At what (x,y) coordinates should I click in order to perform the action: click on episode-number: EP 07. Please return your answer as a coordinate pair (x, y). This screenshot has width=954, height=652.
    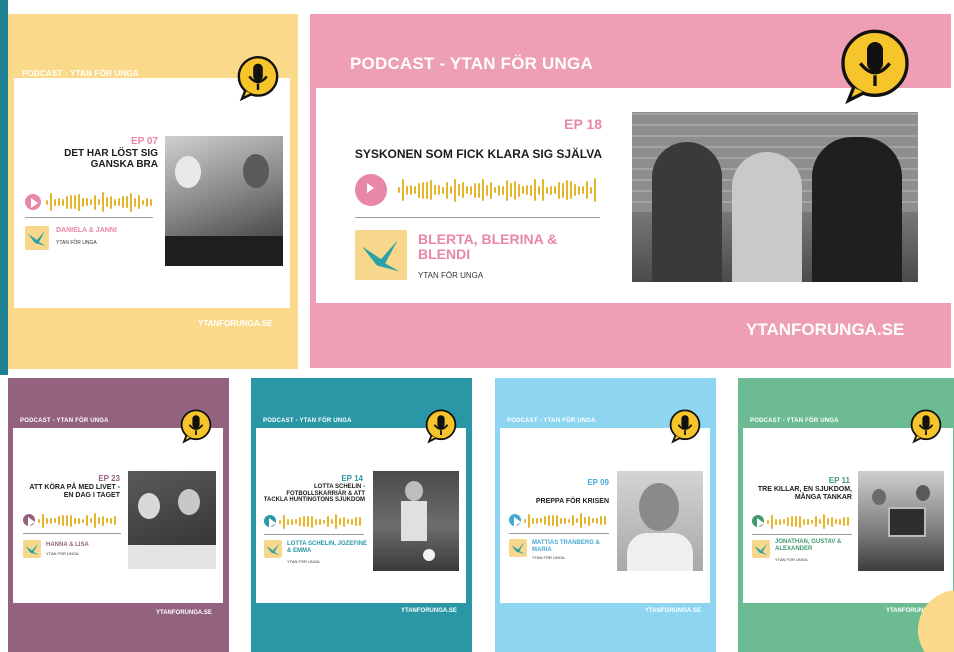
    Looking at the image, I should click on (144, 141).